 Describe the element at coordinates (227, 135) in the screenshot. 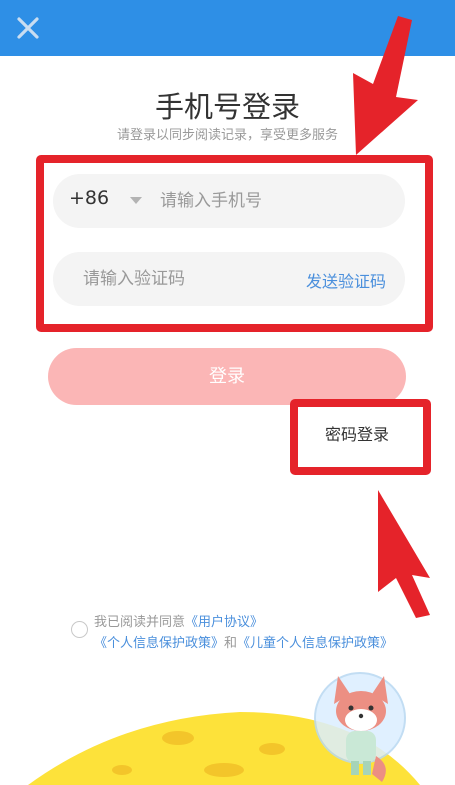

I see `page-subtitle: 请登录以同步阅读记录，享受更多服务` at that location.